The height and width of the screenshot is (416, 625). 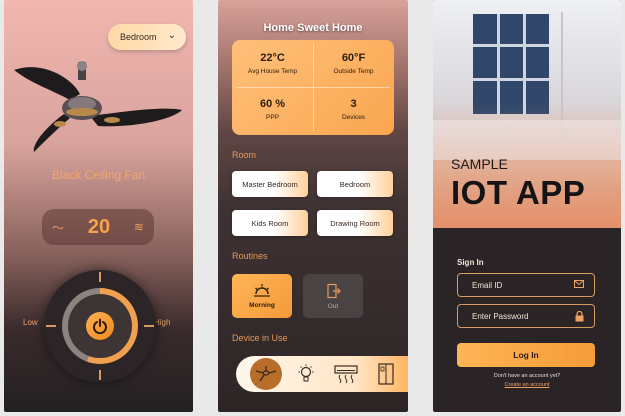 What do you see at coordinates (579, 316) in the screenshot?
I see `lock-icon` at bounding box center [579, 316].